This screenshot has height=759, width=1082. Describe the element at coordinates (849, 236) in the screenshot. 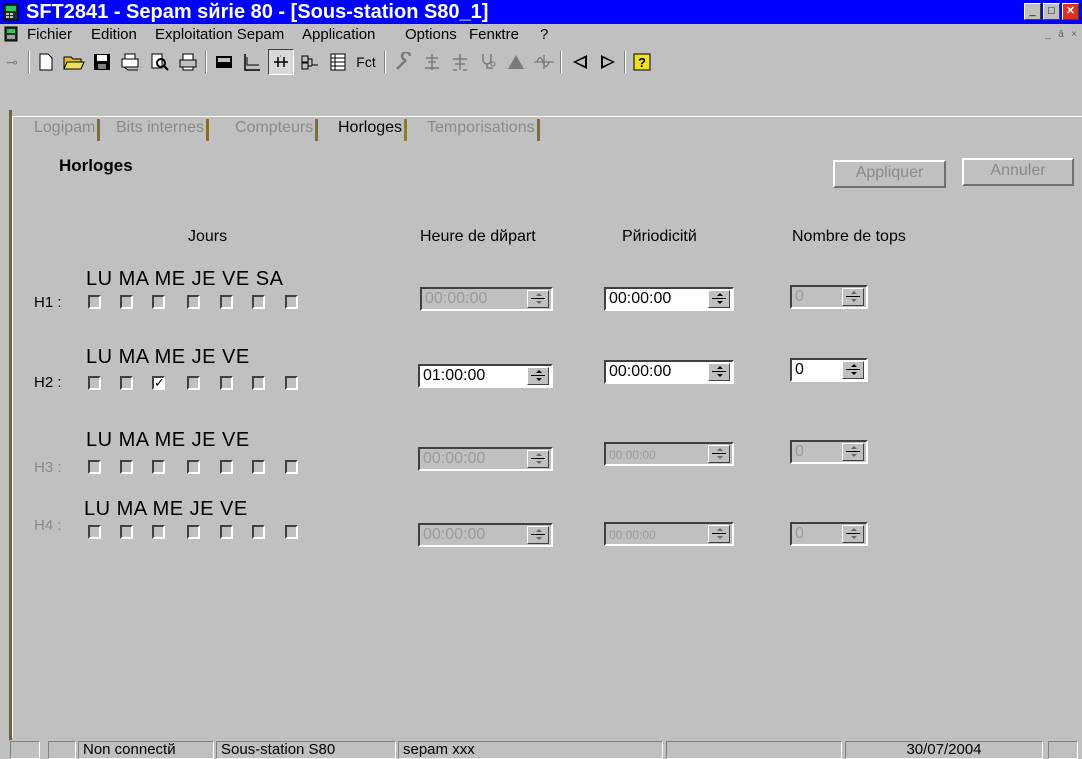

I see `column-header-tops: Nombre de tops` at that location.